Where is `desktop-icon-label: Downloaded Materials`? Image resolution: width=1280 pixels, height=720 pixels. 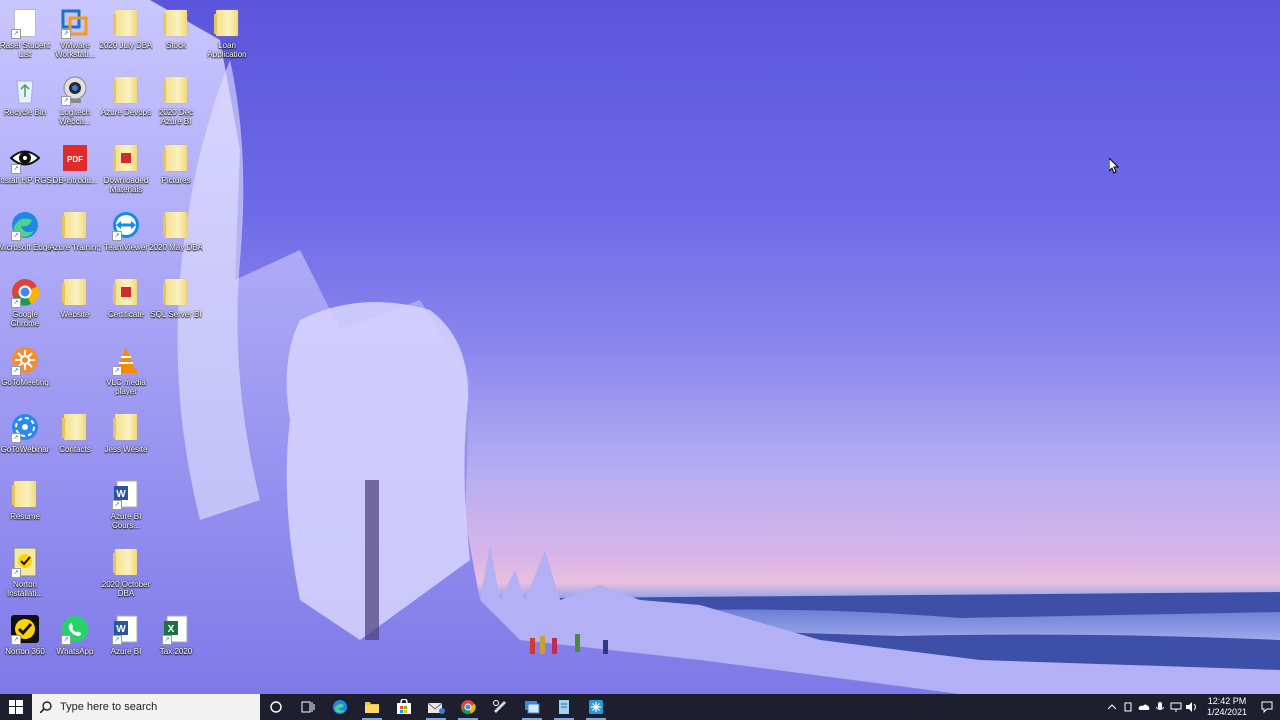
desktop-icon-label: Downloaded Materials is located at coordinates (126, 185).